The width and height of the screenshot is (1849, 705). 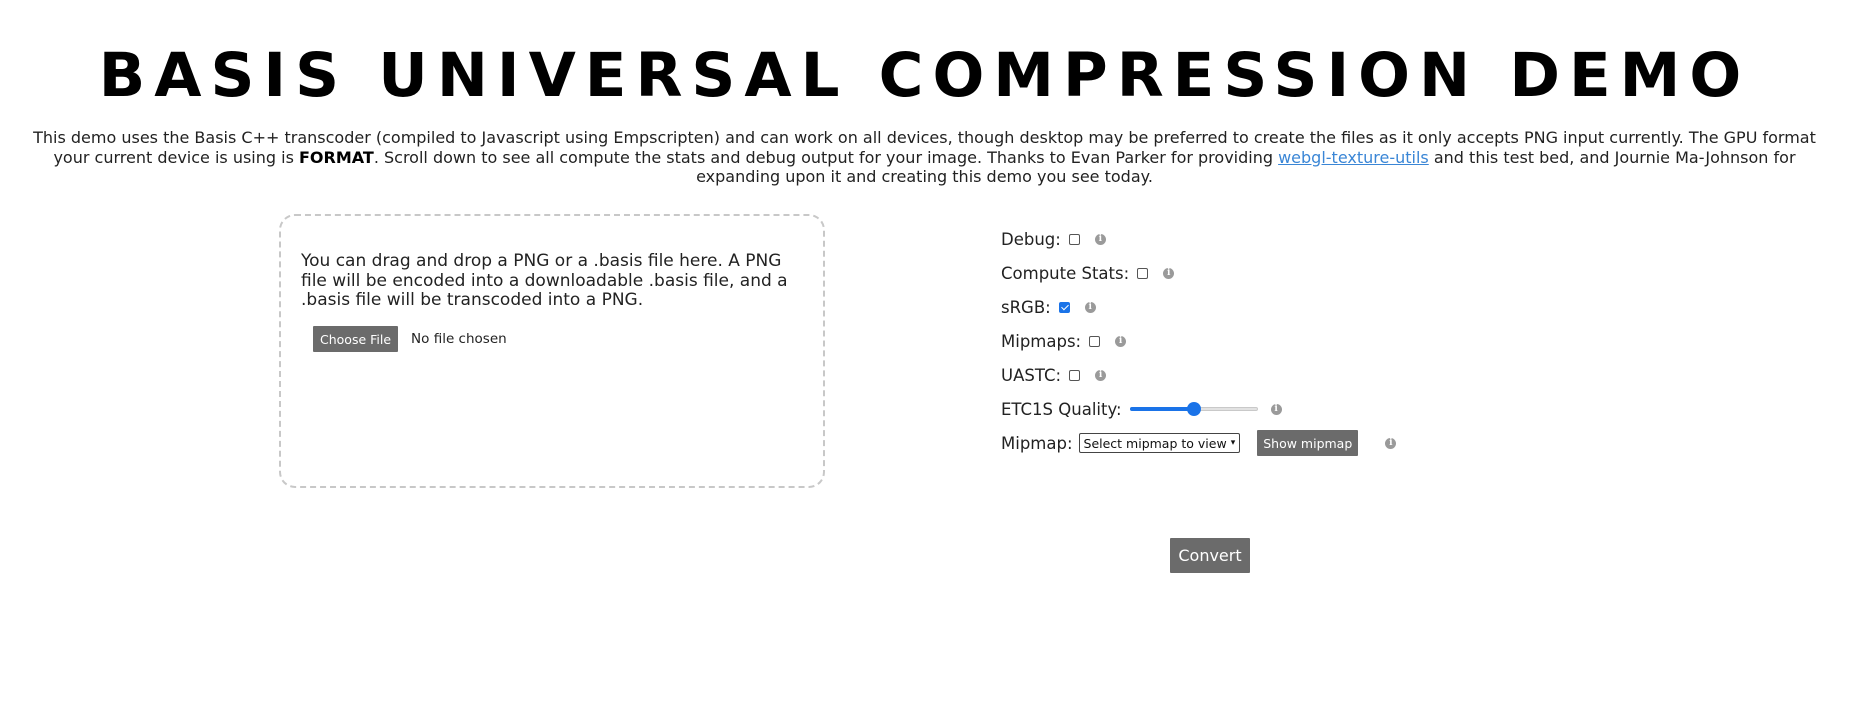 What do you see at coordinates (1074, 239) in the screenshot?
I see `debug-checkbox` at bounding box center [1074, 239].